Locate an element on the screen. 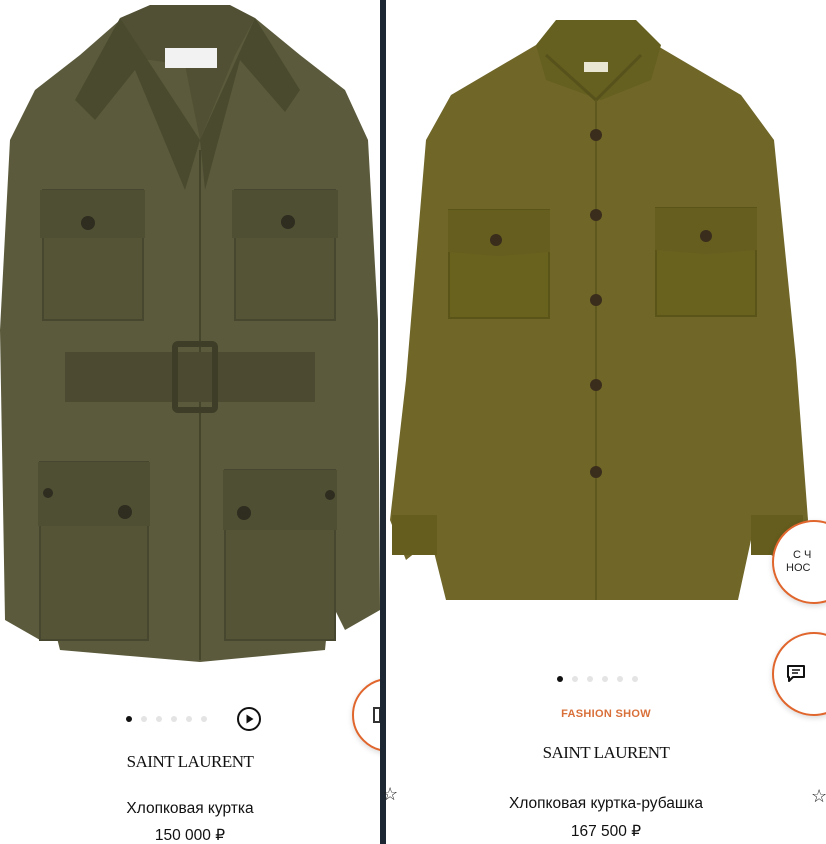 The height and width of the screenshot is (844, 826). play-icon is located at coordinates (249, 719).